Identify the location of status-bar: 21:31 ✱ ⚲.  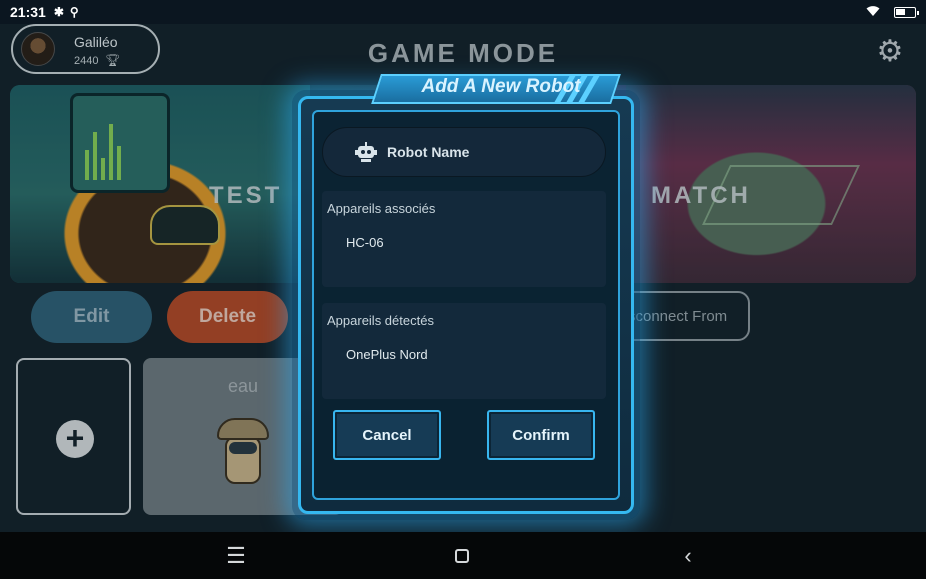
(463, 12).